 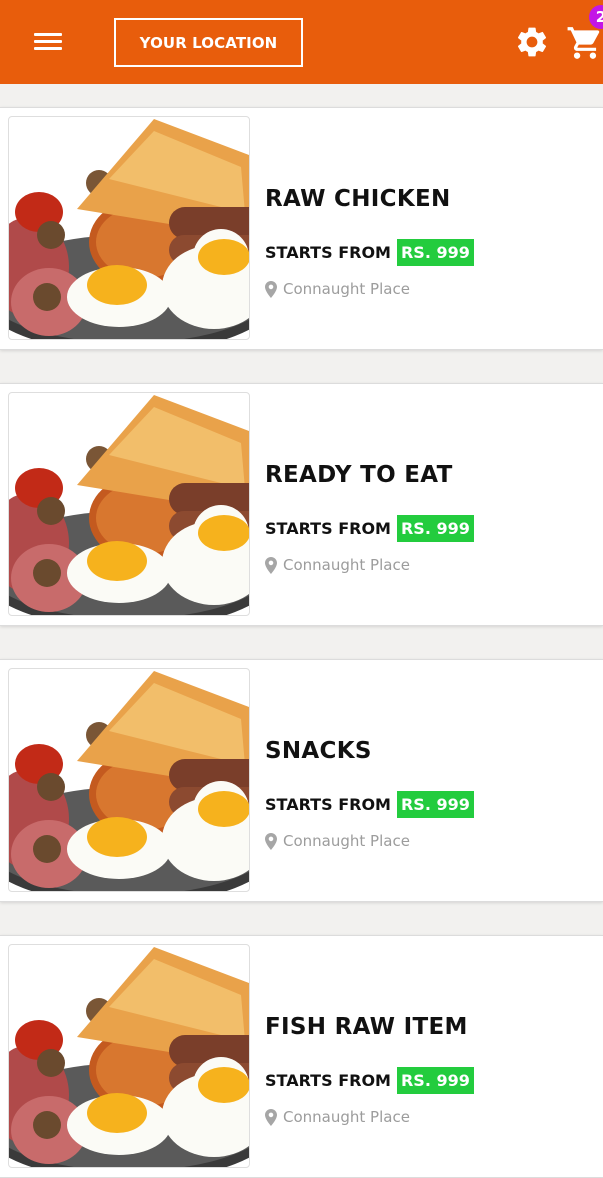 What do you see at coordinates (48, 42) in the screenshot?
I see `hamburger-menu-icon` at bounding box center [48, 42].